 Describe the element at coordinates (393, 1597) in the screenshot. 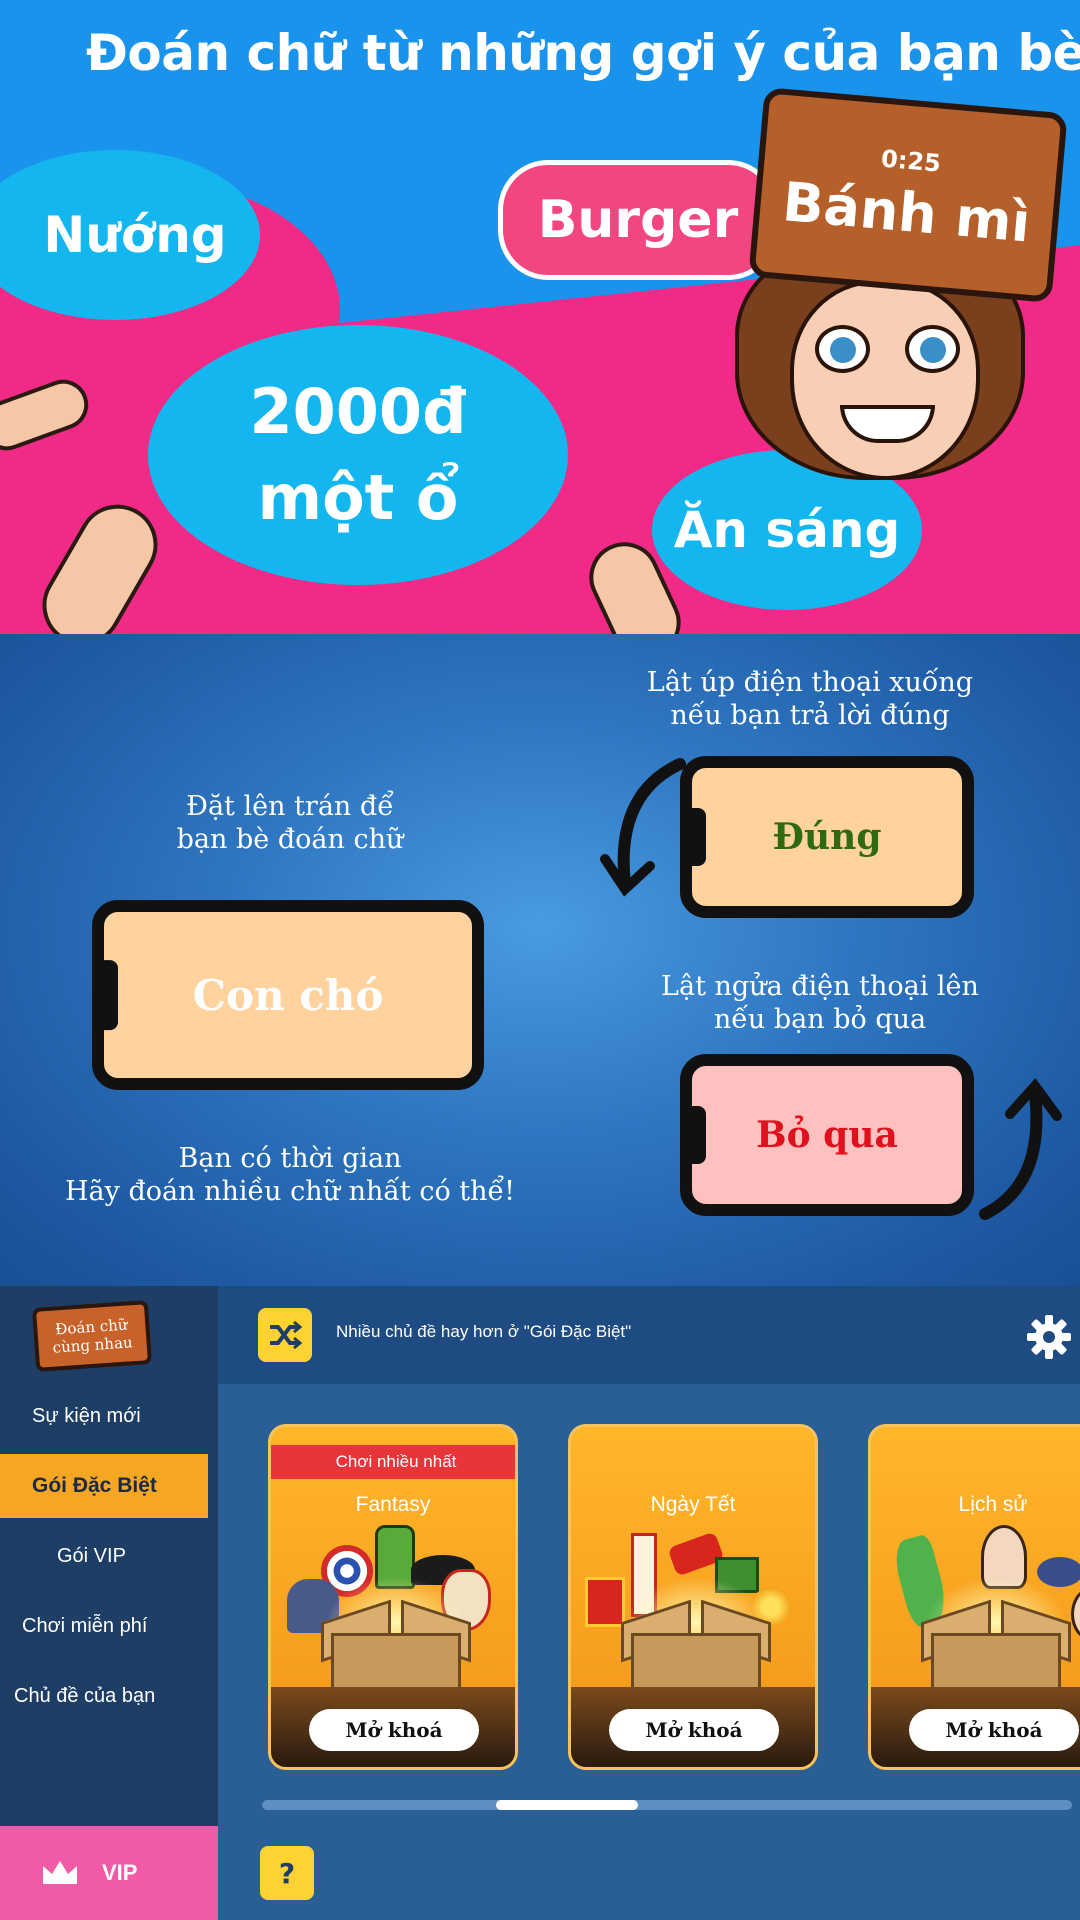

I see `pack-card-fantasy: Chơi nhiều nhất Fantasy Mở khoá` at that location.